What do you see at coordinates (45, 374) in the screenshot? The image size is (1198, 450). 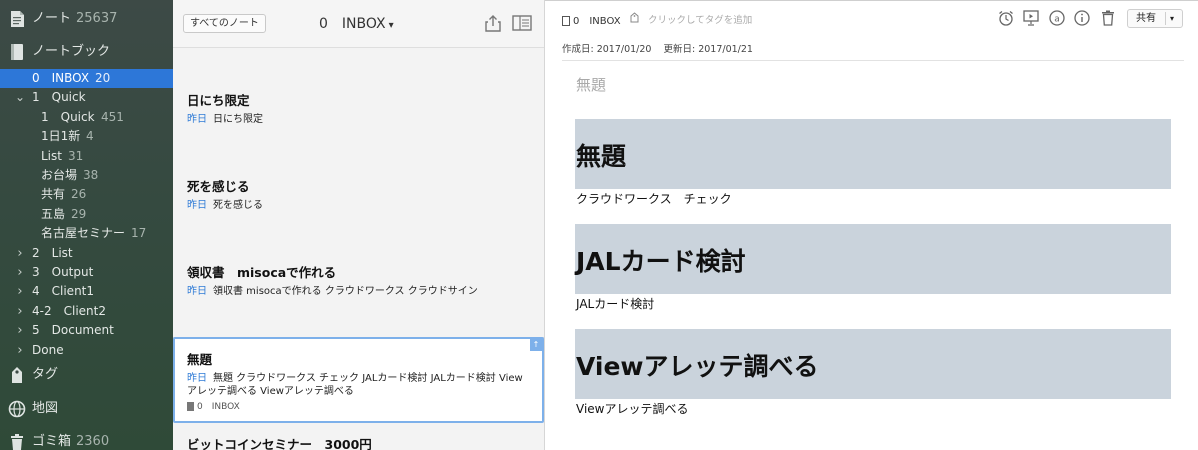 I see `sidebar-tags-label: タグ` at bounding box center [45, 374].